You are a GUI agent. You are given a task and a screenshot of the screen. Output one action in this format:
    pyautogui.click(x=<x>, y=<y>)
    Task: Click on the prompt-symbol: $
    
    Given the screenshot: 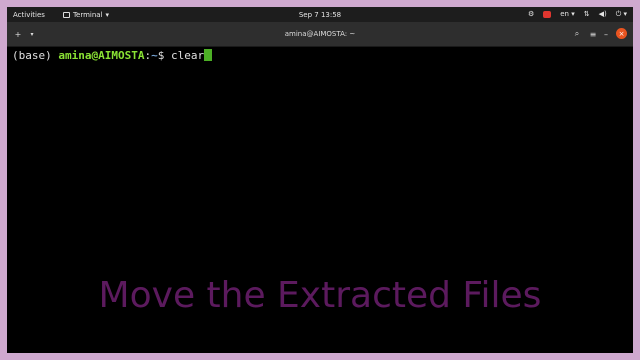 What is the action you would take?
    pyautogui.click(x=164, y=55)
    